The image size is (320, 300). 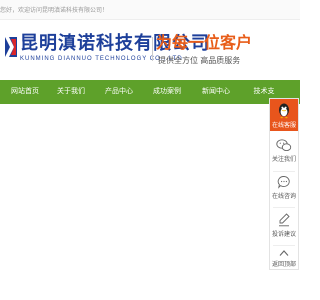 What do you see at coordinates (150, 10) in the screenshot?
I see `top-bar: 您好，欢迎访问昆明滇诺科技有限公司！` at bounding box center [150, 10].